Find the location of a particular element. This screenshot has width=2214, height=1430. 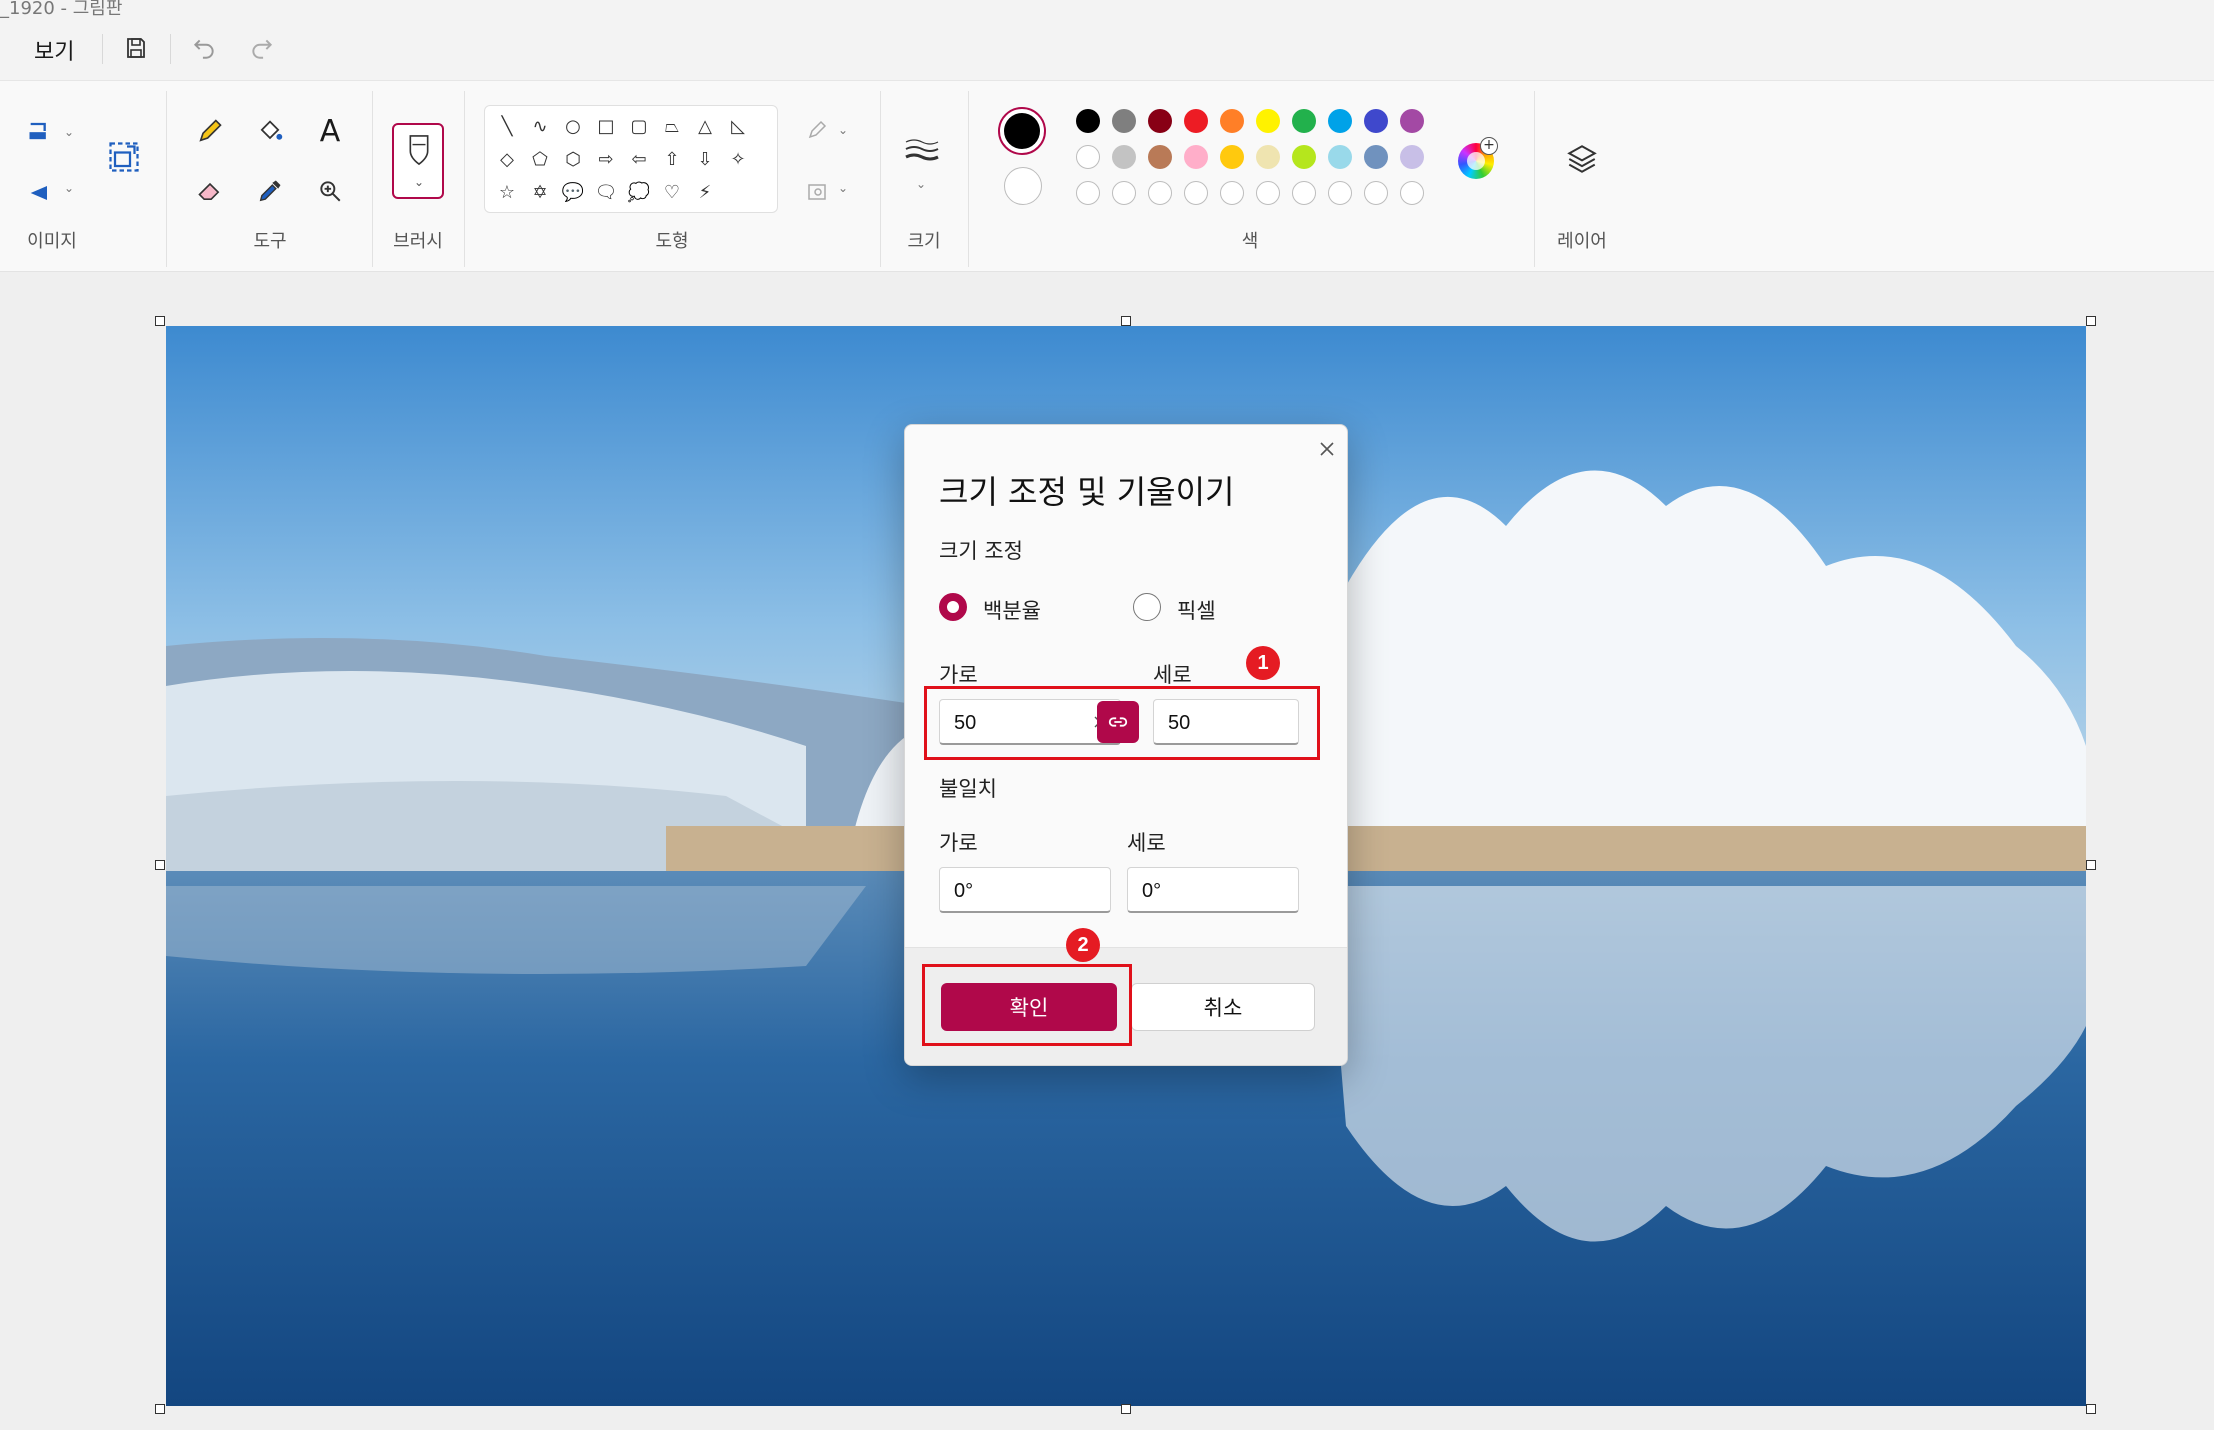

shape-item-icon: ○ is located at coordinates (573, 126).